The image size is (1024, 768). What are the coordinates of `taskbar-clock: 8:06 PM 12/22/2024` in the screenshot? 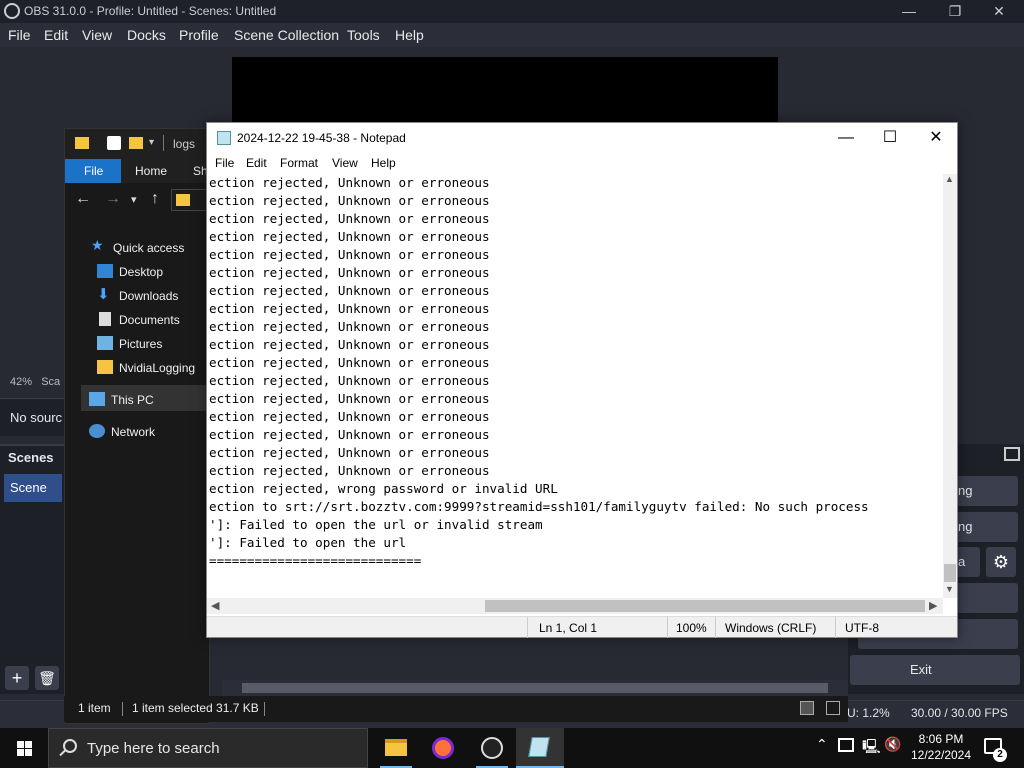 It's located at (941, 747).